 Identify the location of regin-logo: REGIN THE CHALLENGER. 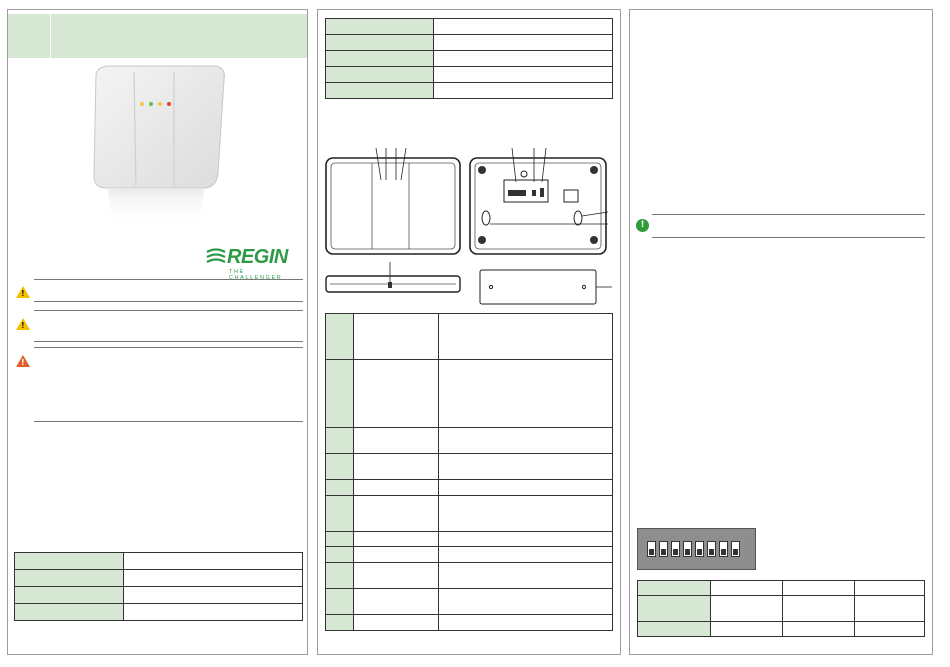
(250, 263).